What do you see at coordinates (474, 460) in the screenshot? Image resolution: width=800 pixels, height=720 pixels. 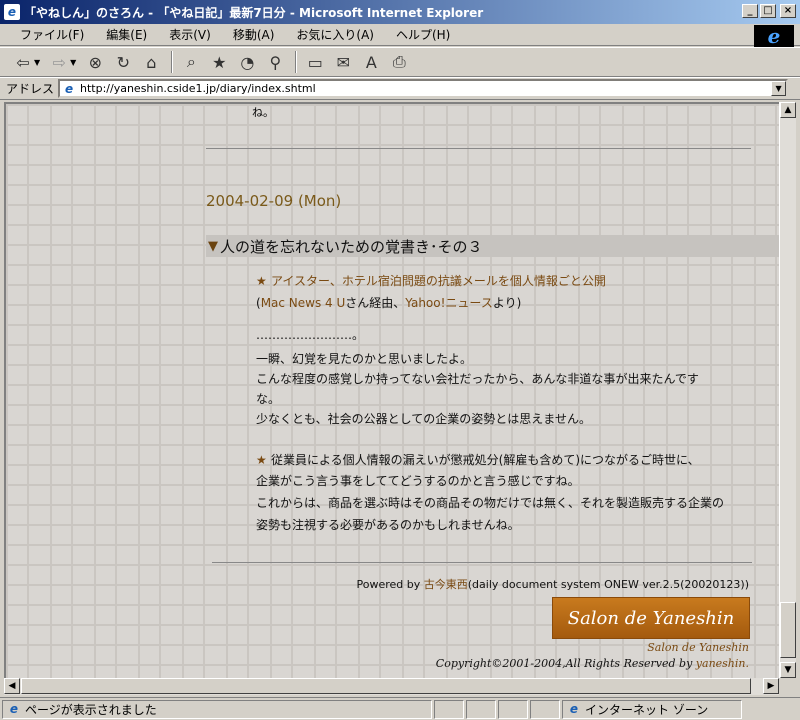 I see `entry-text: 懲戒処分` at bounding box center [474, 460].